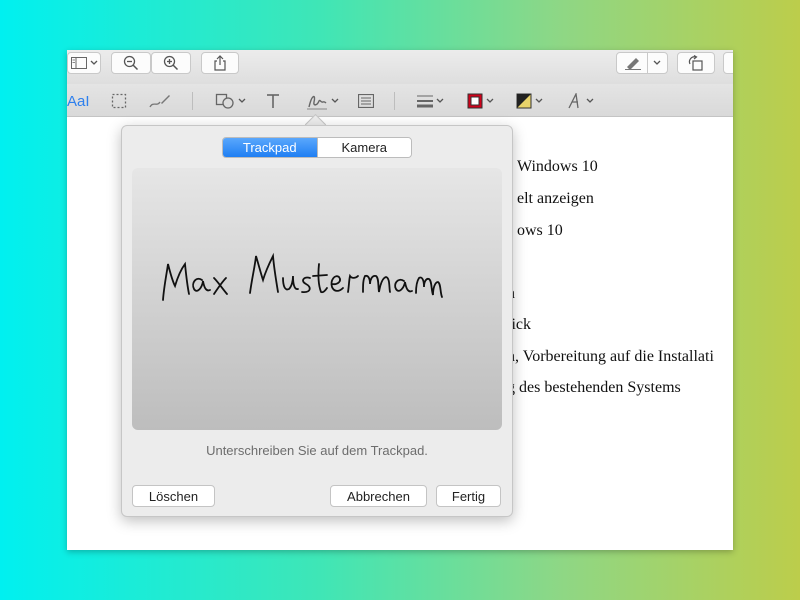 This screenshot has height=600, width=800. What do you see at coordinates (524, 101) in the screenshot?
I see `fill-color-icon` at bounding box center [524, 101].